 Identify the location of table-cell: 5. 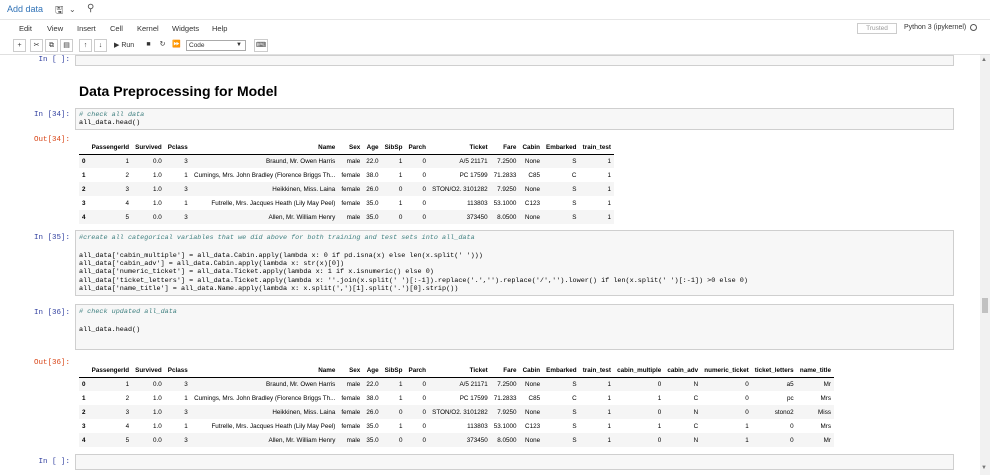
(127, 217).